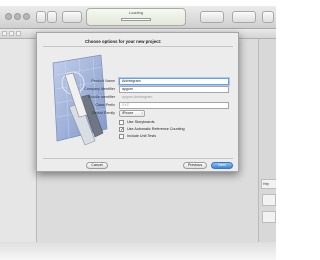 The height and width of the screenshot is (260, 320). I want to click on view-control, so click(244, 17).